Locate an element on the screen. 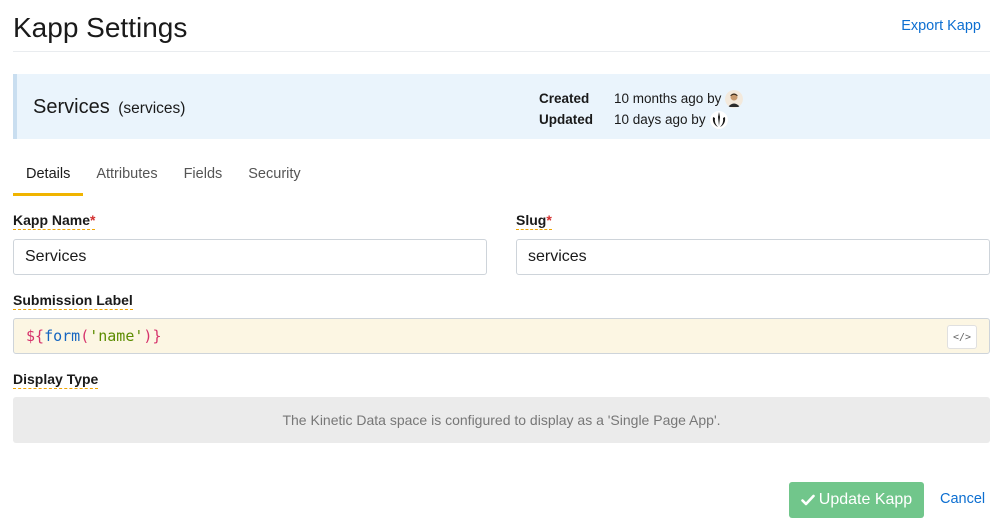 The image size is (1000, 528). kapp-name-label-text: Kapp Name is located at coordinates (52, 220).